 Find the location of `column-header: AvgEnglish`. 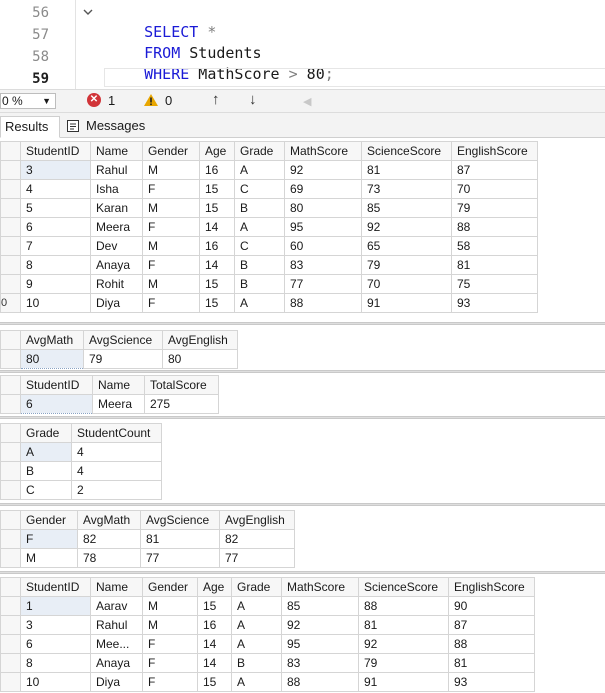

column-header: AvgEnglish is located at coordinates (257, 520).